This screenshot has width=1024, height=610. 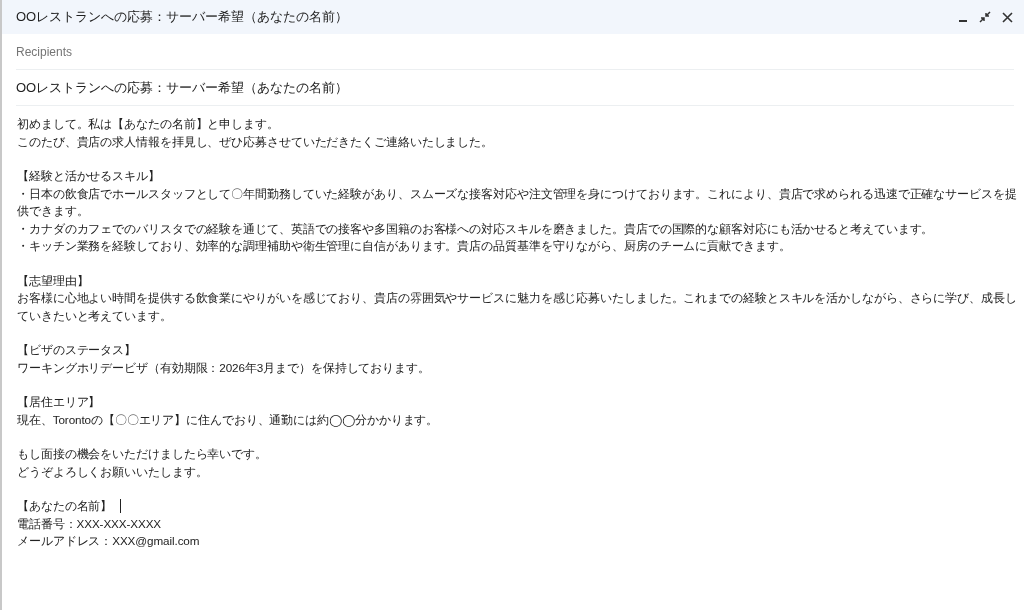 I want to click on exit-fullscreen-icon, so click(x=985, y=17).